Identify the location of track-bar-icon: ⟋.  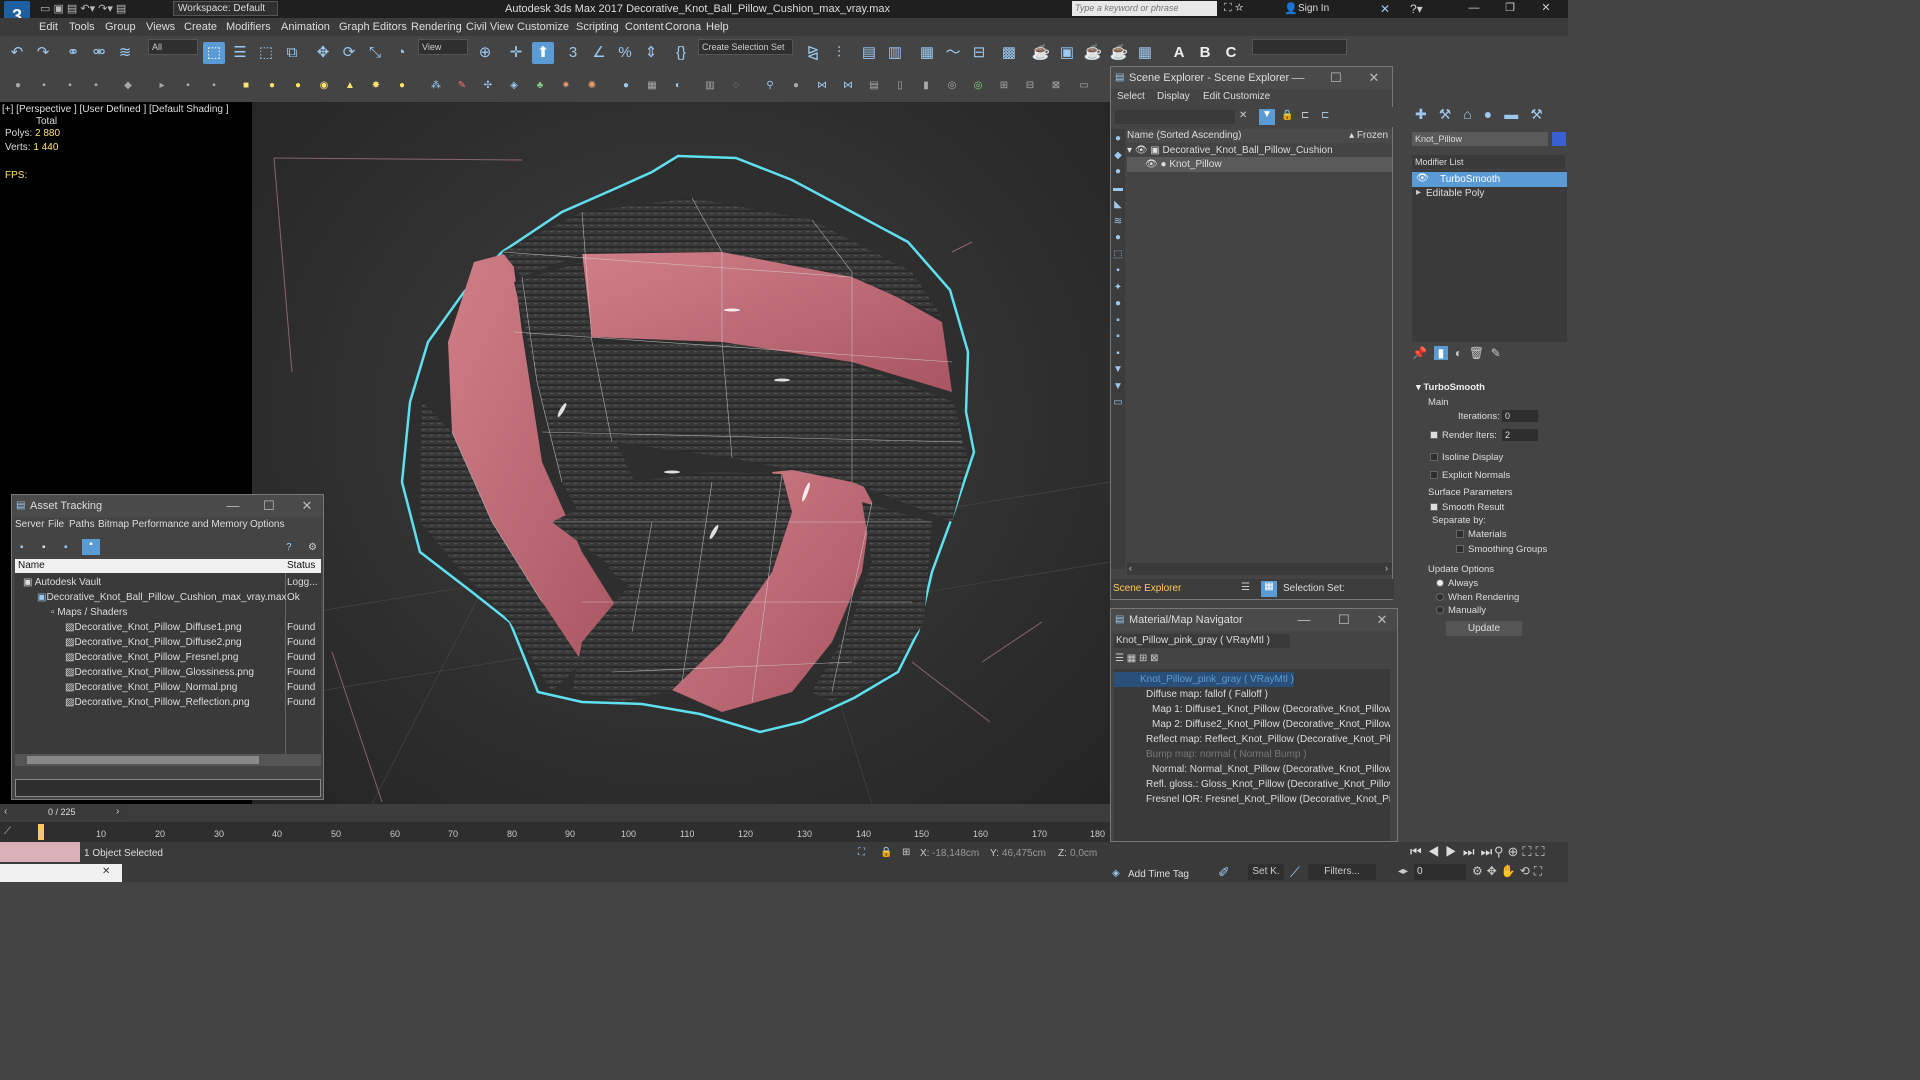
(7, 831).